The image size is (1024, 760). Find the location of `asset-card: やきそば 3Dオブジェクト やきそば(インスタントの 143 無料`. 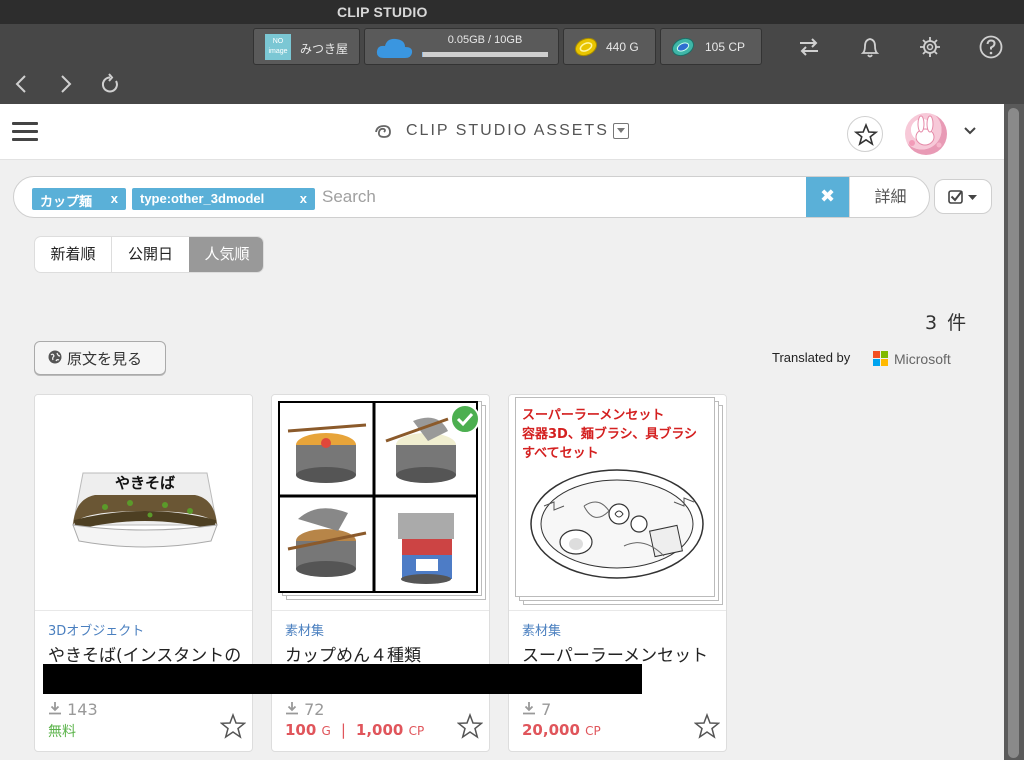

asset-card: やきそば 3Dオブジェクト やきそば(インスタントの 143 無料 is located at coordinates (143, 573).